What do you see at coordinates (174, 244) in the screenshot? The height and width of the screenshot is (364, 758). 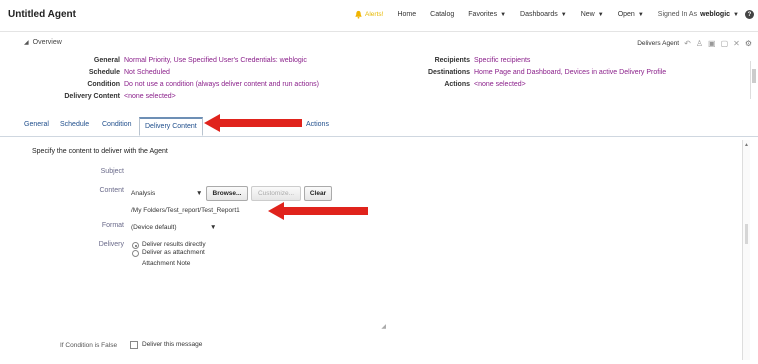 I see `deliver-directly-label: Deliver results directly` at bounding box center [174, 244].